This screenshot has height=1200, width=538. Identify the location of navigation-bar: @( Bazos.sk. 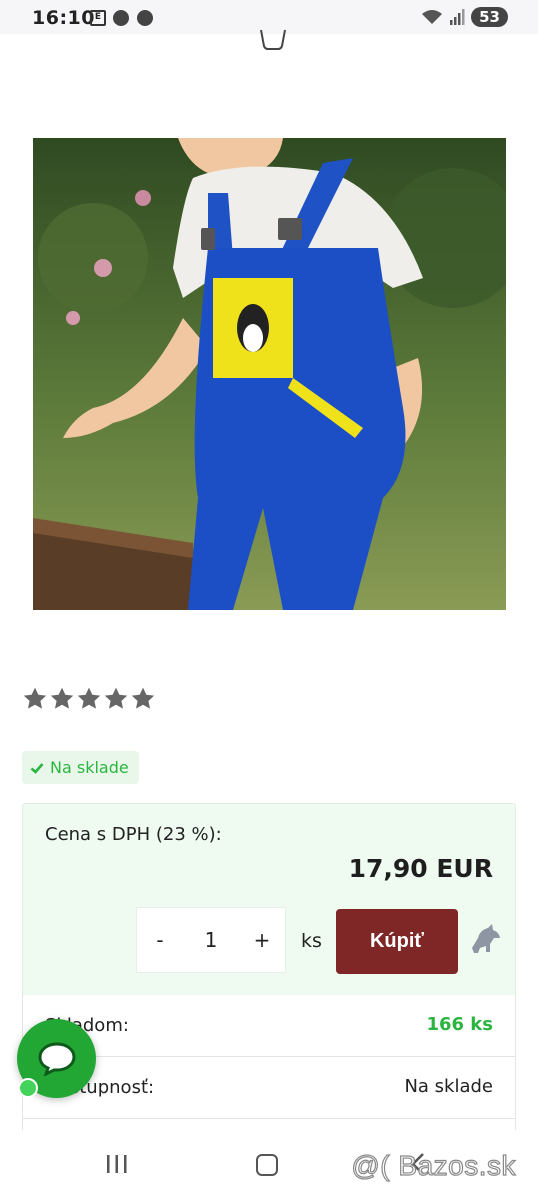
(269, 1165).